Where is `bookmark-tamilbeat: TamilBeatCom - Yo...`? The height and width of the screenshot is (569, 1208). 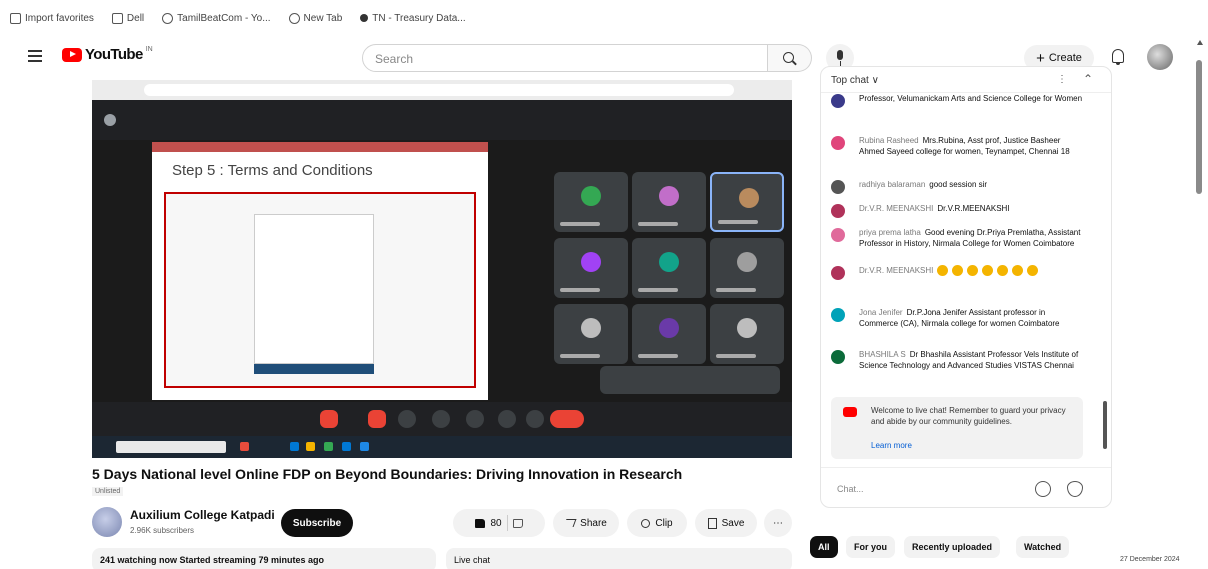 bookmark-tamilbeat: TamilBeatCom - Yo... is located at coordinates (216, 18).